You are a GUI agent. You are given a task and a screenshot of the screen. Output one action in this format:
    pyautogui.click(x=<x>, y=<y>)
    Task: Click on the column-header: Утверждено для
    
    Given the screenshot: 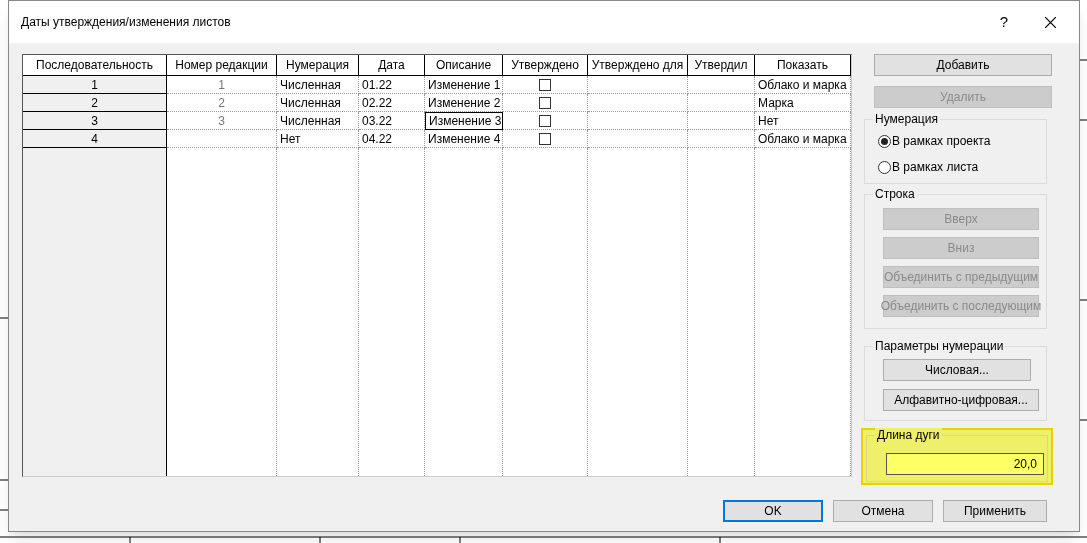 What is the action you would take?
    pyautogui.click(x=638, y=65)
    